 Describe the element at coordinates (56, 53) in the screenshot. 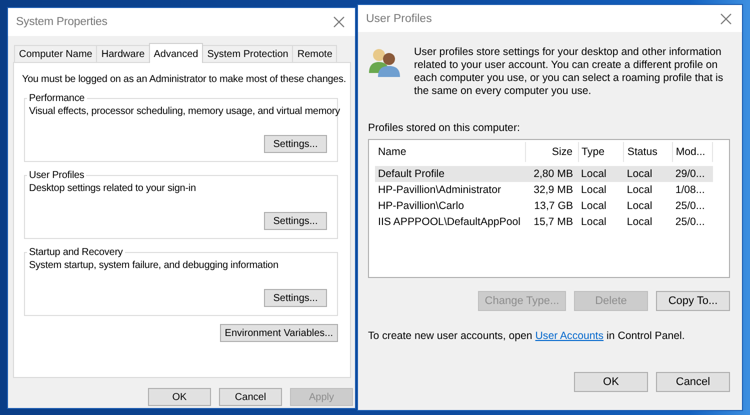

I see `tab: Computer Name` at that location.